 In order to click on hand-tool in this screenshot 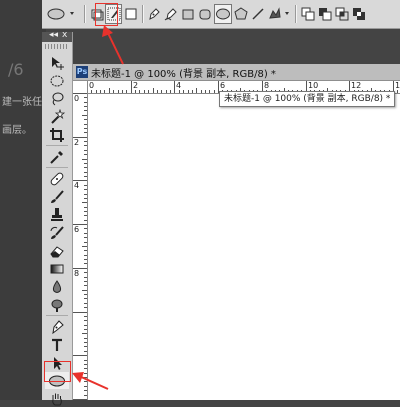, I will do `click(57, 398)`.